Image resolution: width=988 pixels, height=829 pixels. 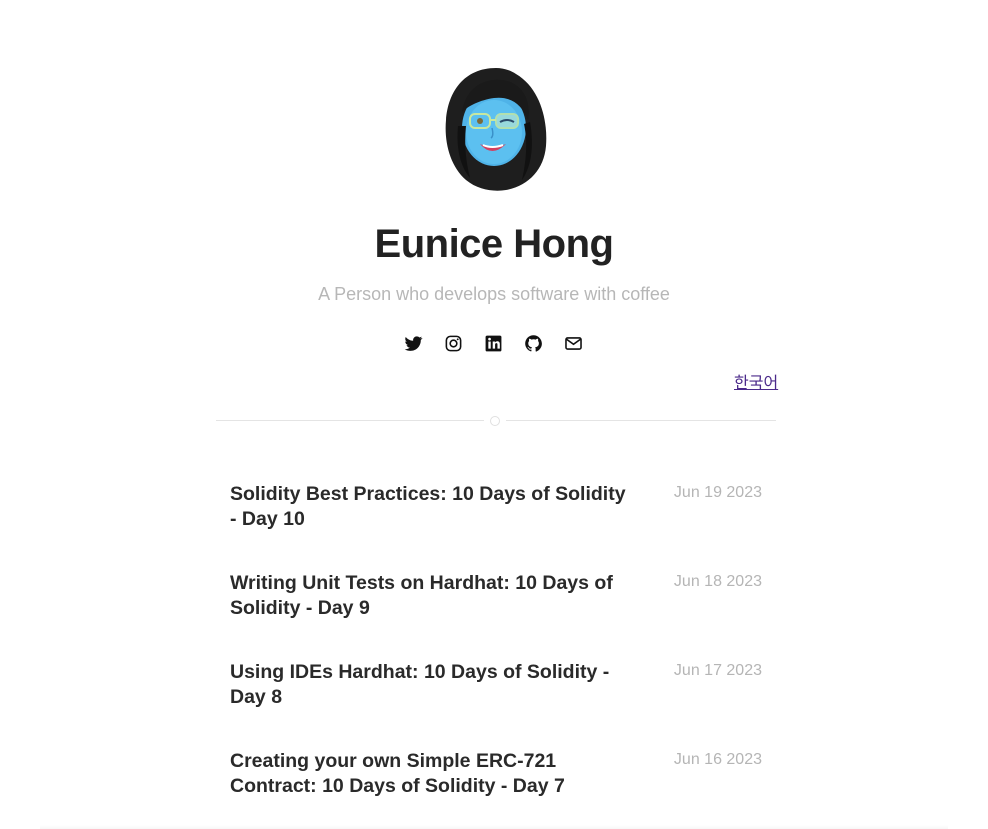 I want to click on mail-icon, so click(x=573, y=343).